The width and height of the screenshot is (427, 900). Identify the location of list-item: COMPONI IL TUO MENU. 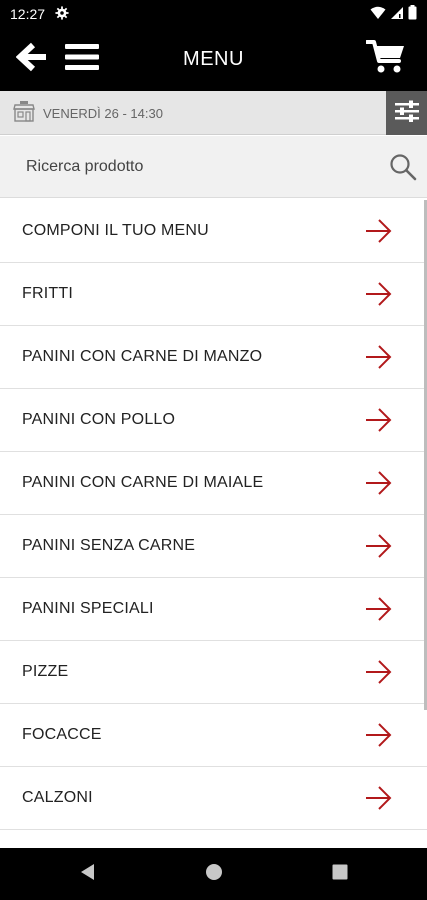
(213, 231).